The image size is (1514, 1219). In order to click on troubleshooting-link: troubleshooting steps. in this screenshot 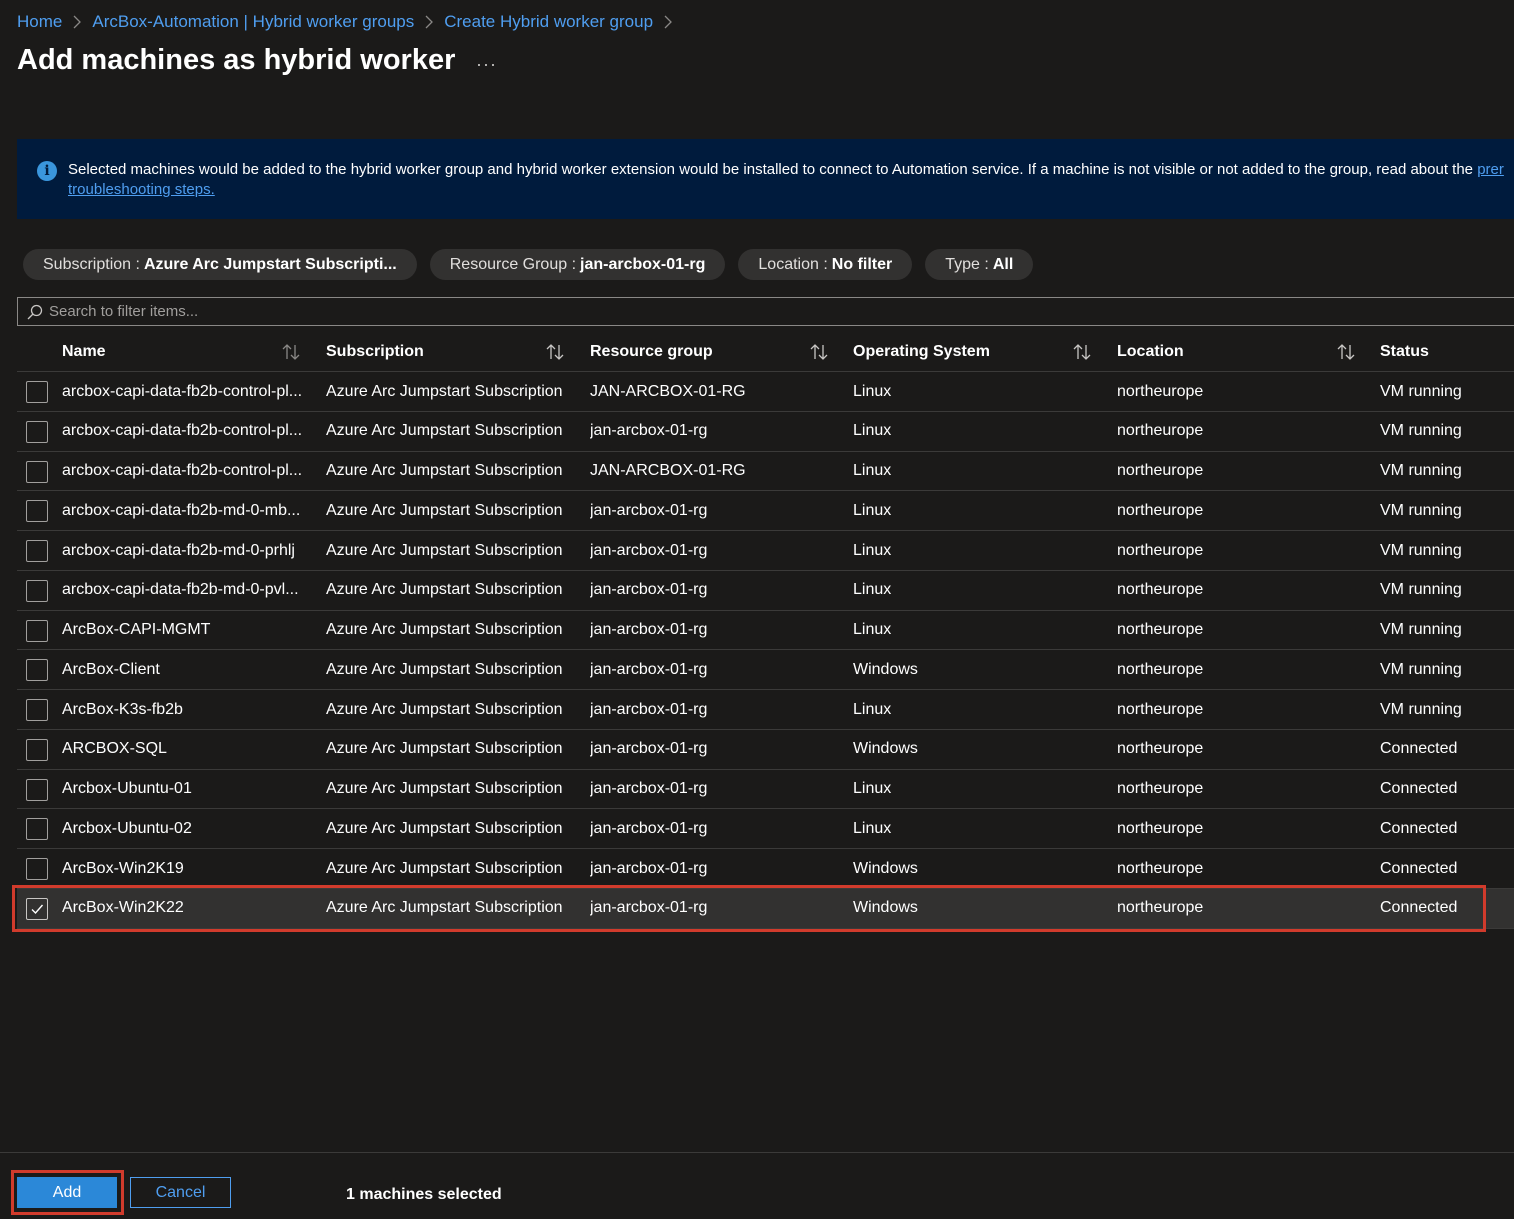, I will do `click(141, 190)`.